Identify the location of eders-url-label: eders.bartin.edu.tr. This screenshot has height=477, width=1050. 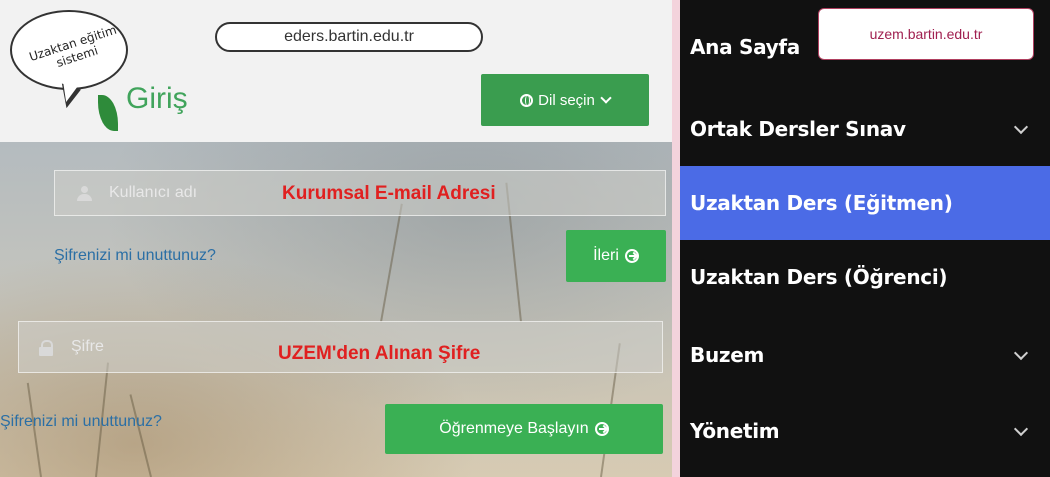
(349, 37).